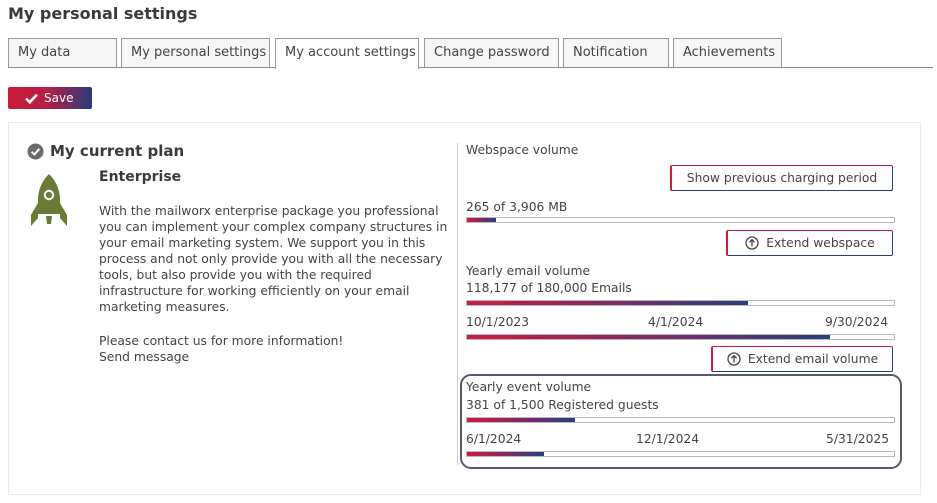 This screenshot has width=937, height=503. What do you see at coordinates (59, 98) in the screenshot?
I see `save-button-label: Save` at bounding box center [59, 98].